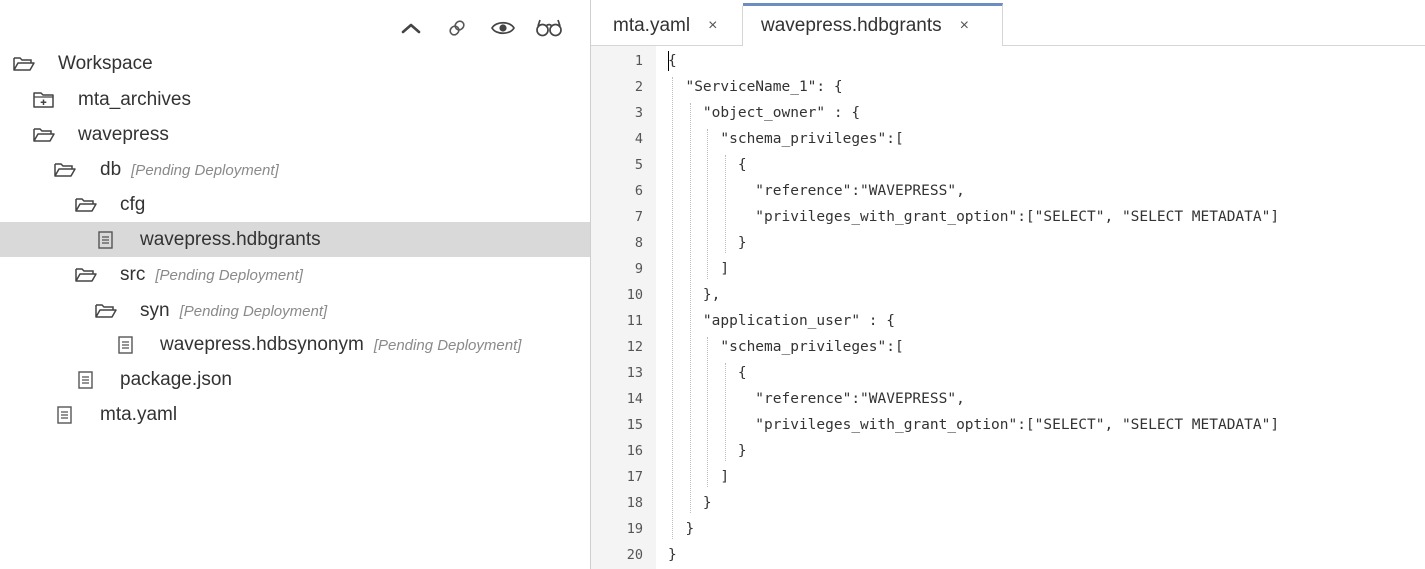 The height and width of the screenshot is (569, 1425). What do you see at coordinates (672, 61) in the screenshot?
I see `code-line: {` at bounding box center [672, 61].